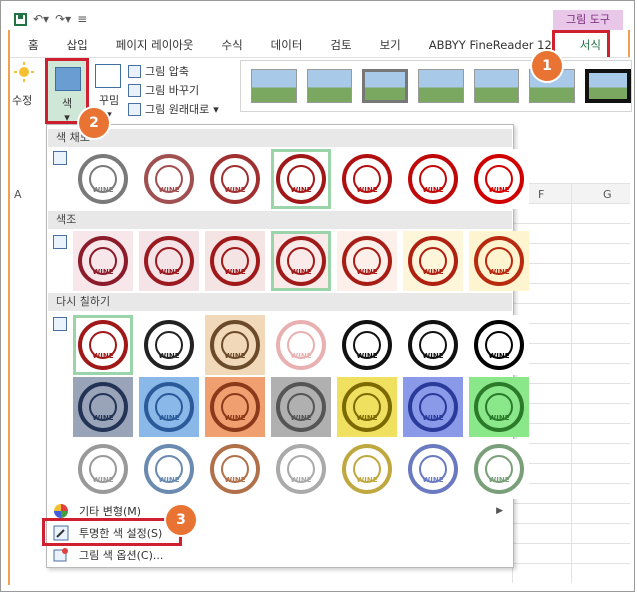 This screenshot has height=594, width=637. What do you see at coordinates (82, 19) in the screenshot?
I see `customize-qat-icon: ≡` at bounding box center [82, 19].